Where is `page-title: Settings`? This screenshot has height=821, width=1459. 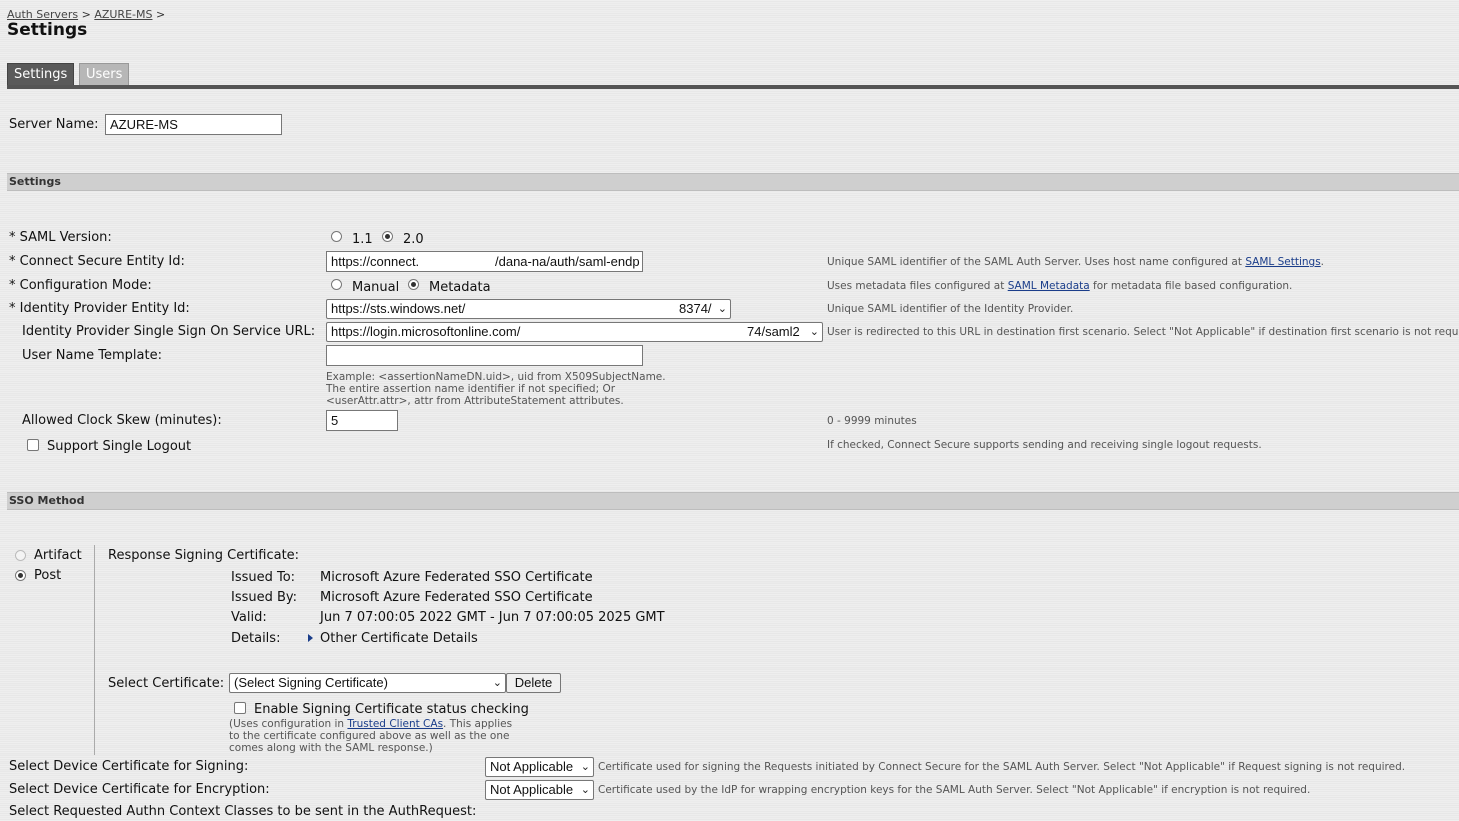 page-title: Settings is located at coordinates (47, 30).